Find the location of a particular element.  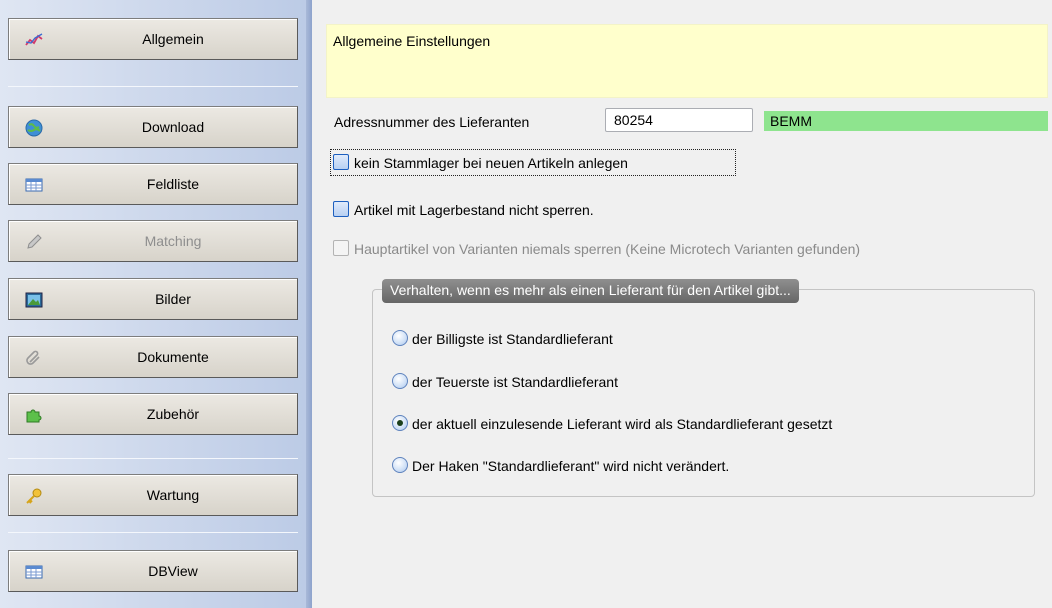

radio-cheapest-label: der Billigste ist Standardlieferant is located at coordinates (512, 339).